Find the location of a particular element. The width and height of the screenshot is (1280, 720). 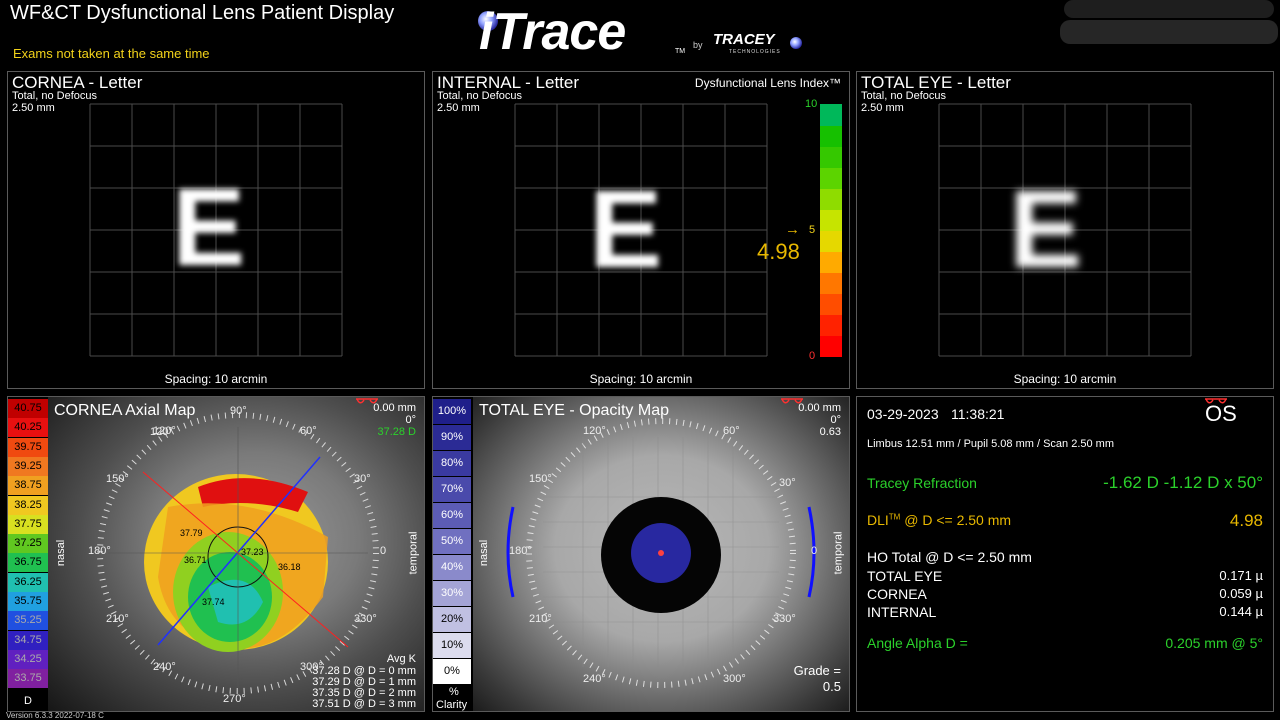

opacity-scale-swatch: 20% is located at coordinates (452, 619).